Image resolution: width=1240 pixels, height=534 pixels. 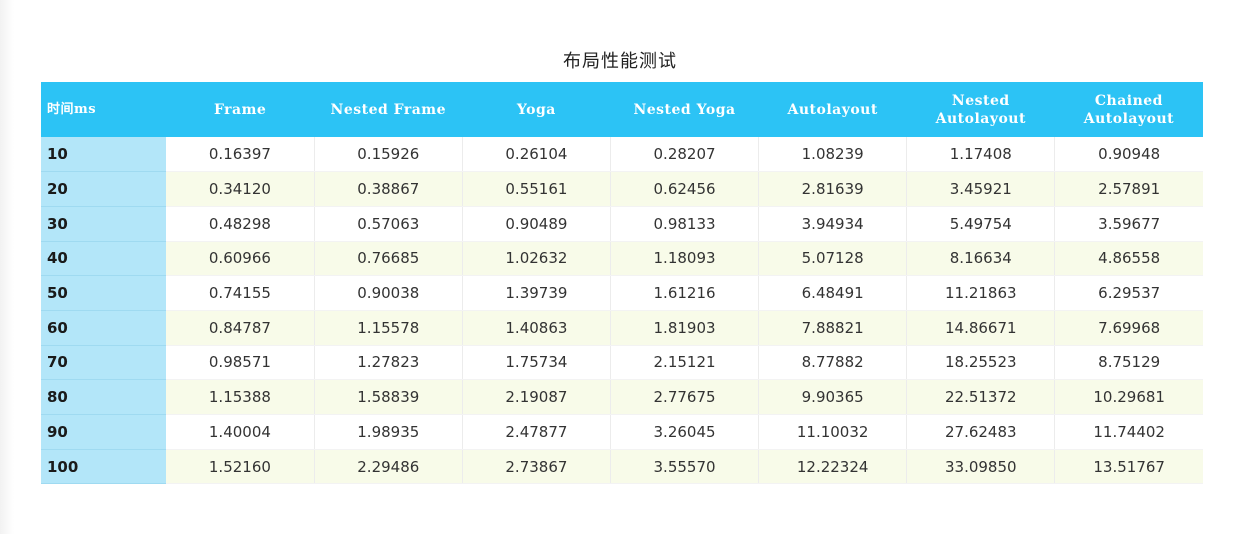 I want to click on table-cell: 14.86671, so click(x=981, y=328).